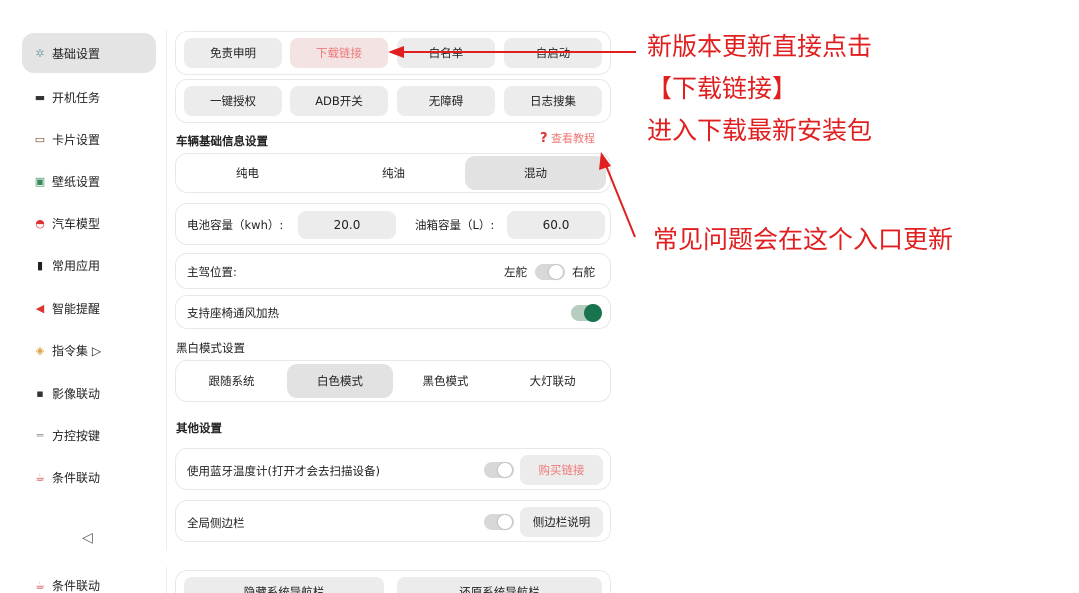 This screenshot has width=1079, height=593. Describe the element at coordinates (396, 52) in the screenshot. I see `arrowhead-download` at that location.